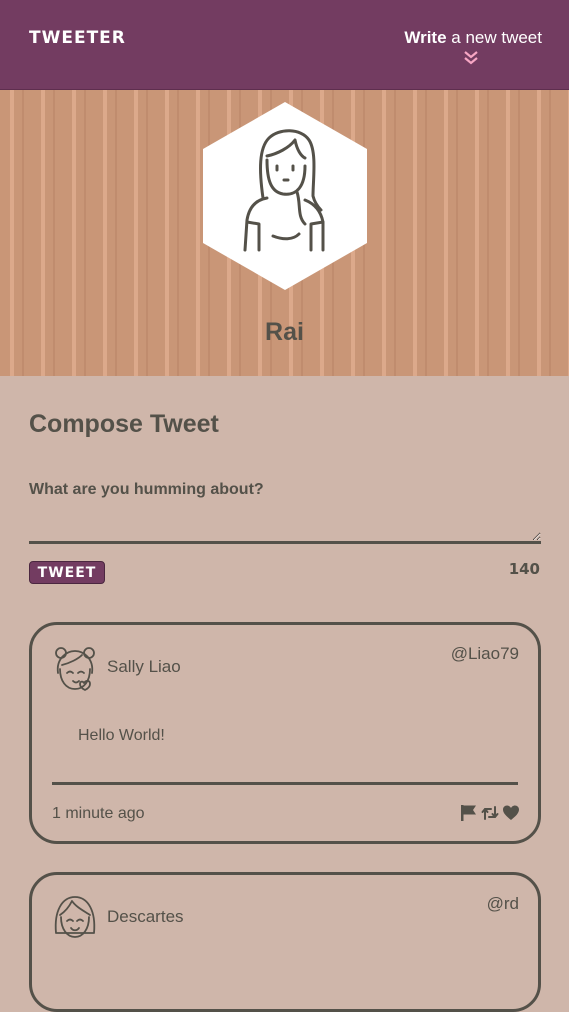  I want to click on write-new-tweet-link: Write a new tweet, so click(473, 38).